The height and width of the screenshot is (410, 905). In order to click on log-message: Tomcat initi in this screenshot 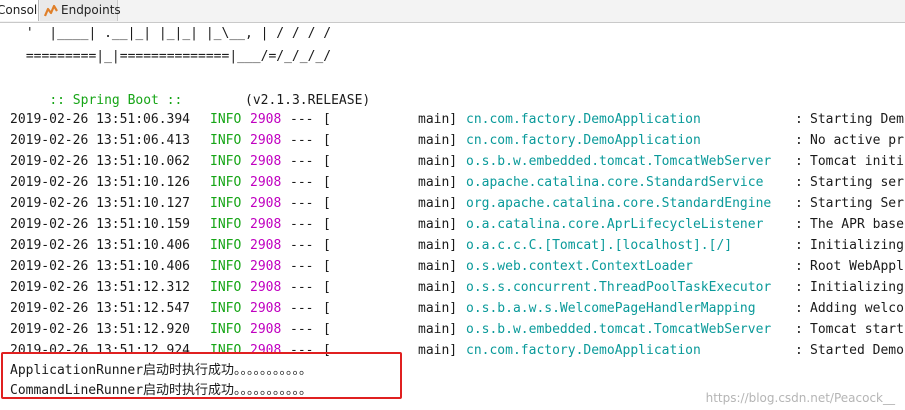, I will do `click(857, 161)`.